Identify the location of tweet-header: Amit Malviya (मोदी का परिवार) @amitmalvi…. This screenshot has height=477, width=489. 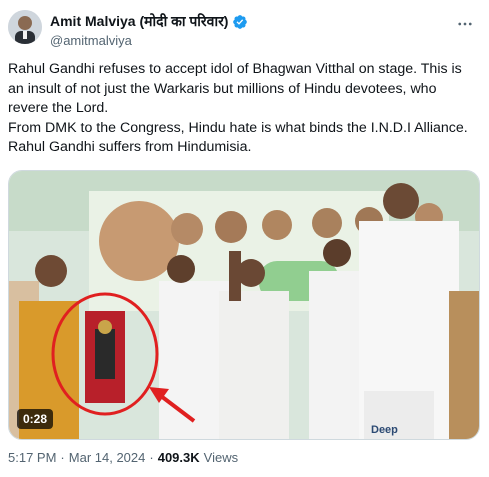
(244, 30).